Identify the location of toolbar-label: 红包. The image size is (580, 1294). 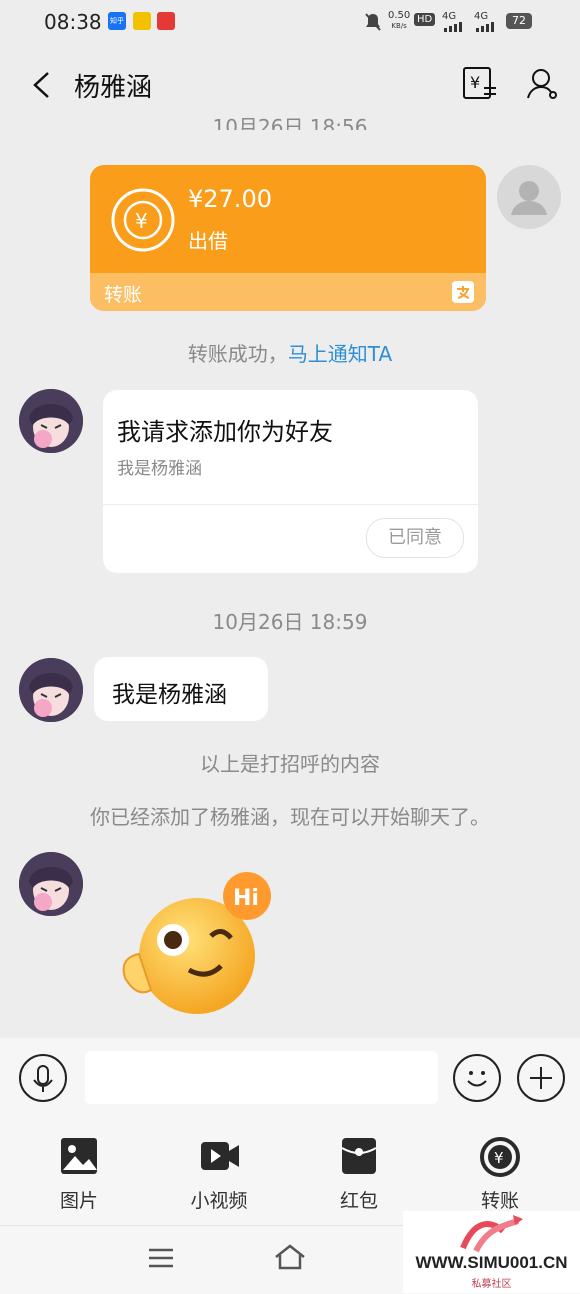
(358, 1201).